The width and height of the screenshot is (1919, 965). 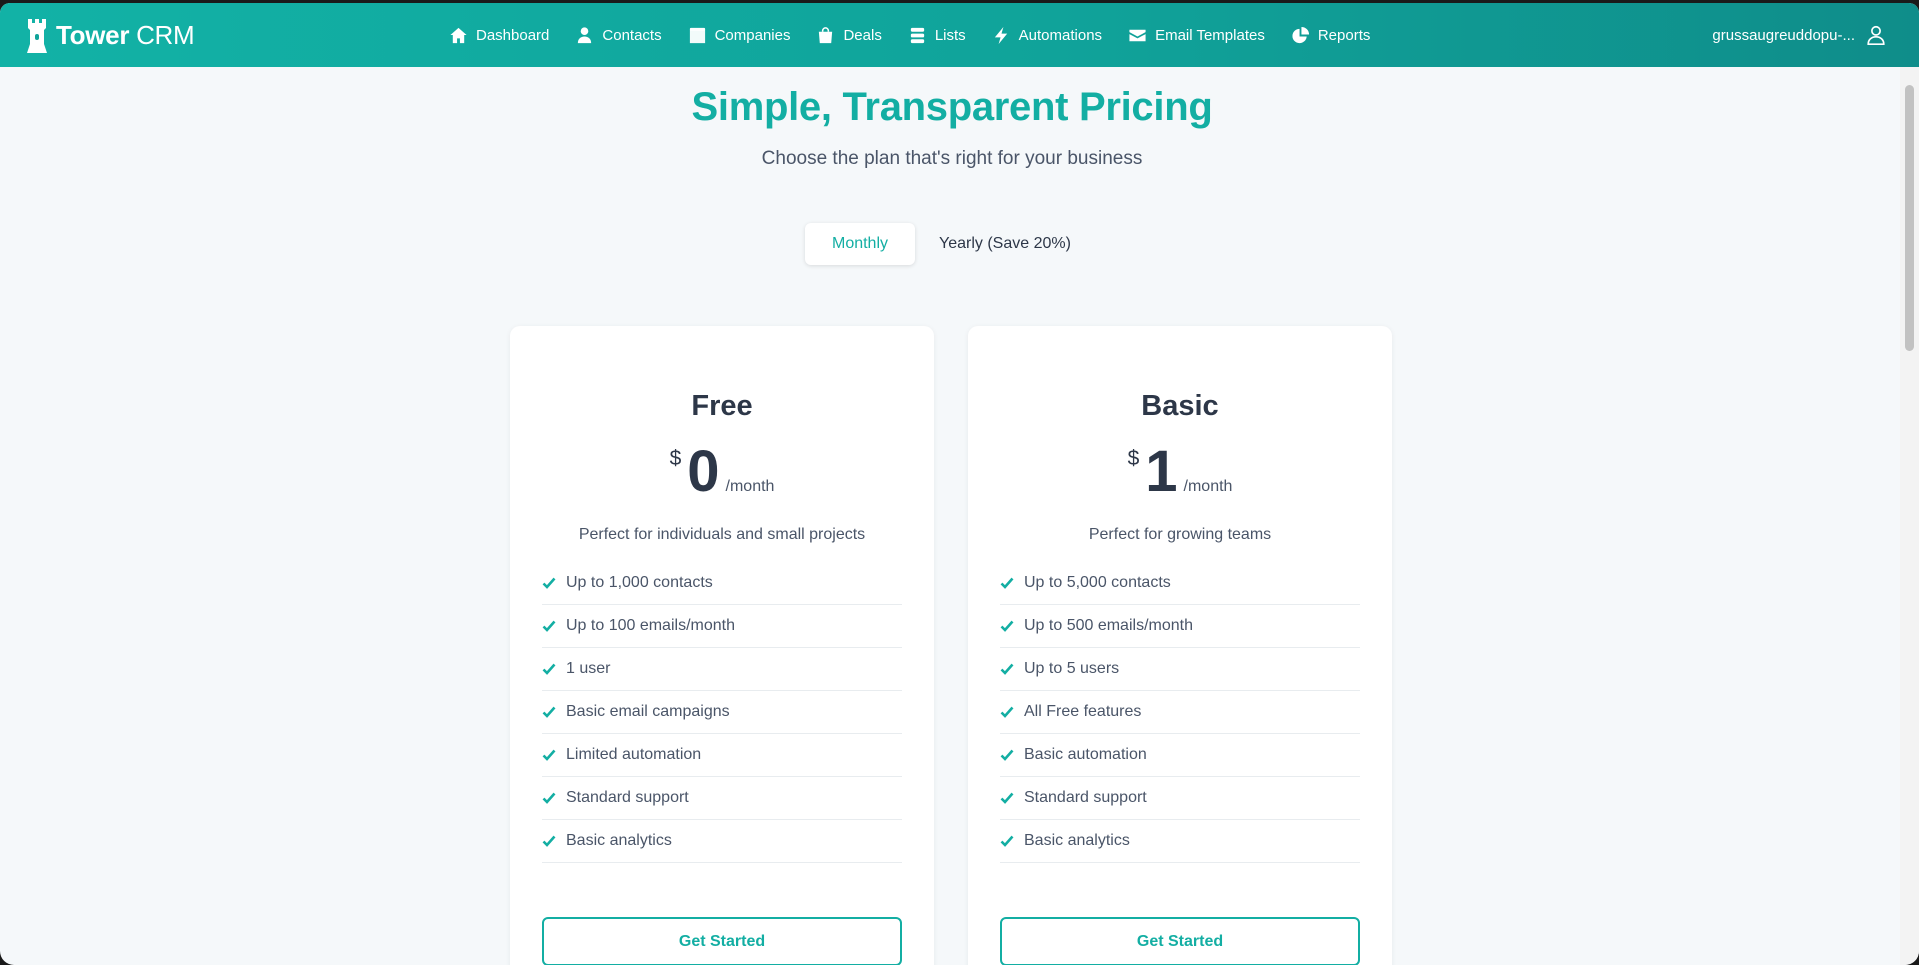 I want to click on feature-item: Up to 100 emails/month, so click(x=722, y=626).